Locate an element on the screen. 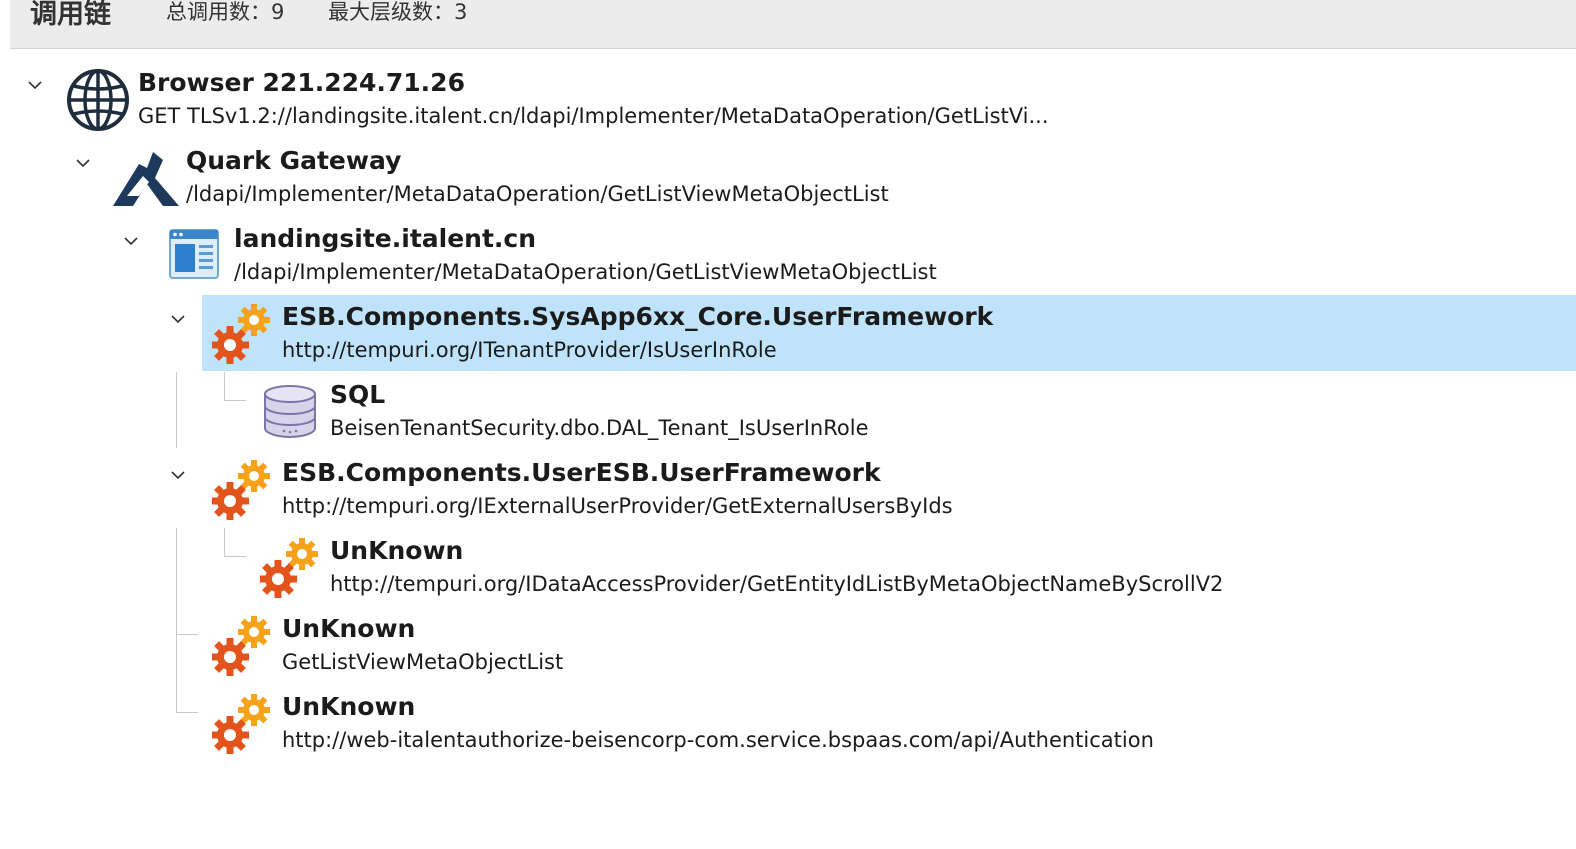 This screenshot has width=1576, height=849. node-name: ESB.Components.UserESB.UserFramework is located at coordinates (581, 472).